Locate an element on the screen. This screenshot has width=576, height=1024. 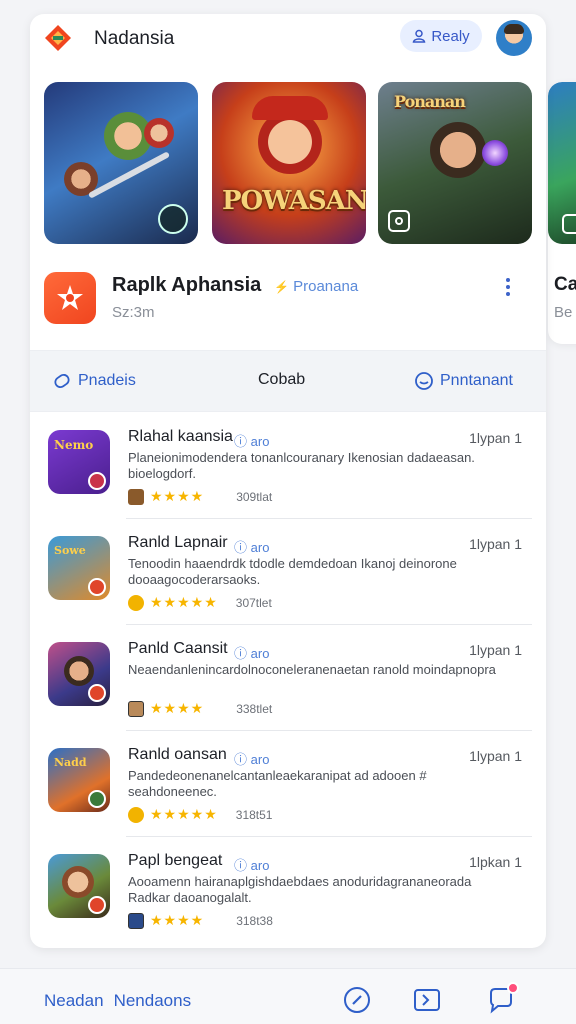
peek-thumbnail is located at coordinates (562, 163).